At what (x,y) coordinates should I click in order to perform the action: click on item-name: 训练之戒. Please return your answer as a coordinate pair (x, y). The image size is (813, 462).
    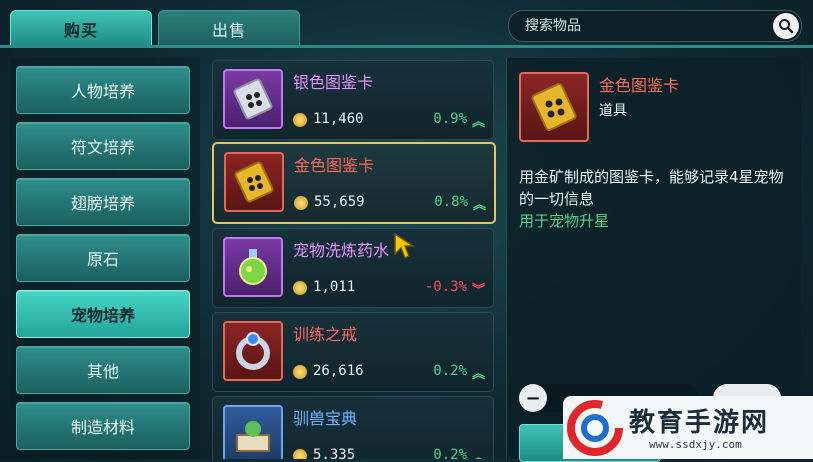
    Looking at the image, I should click on (325, 334).